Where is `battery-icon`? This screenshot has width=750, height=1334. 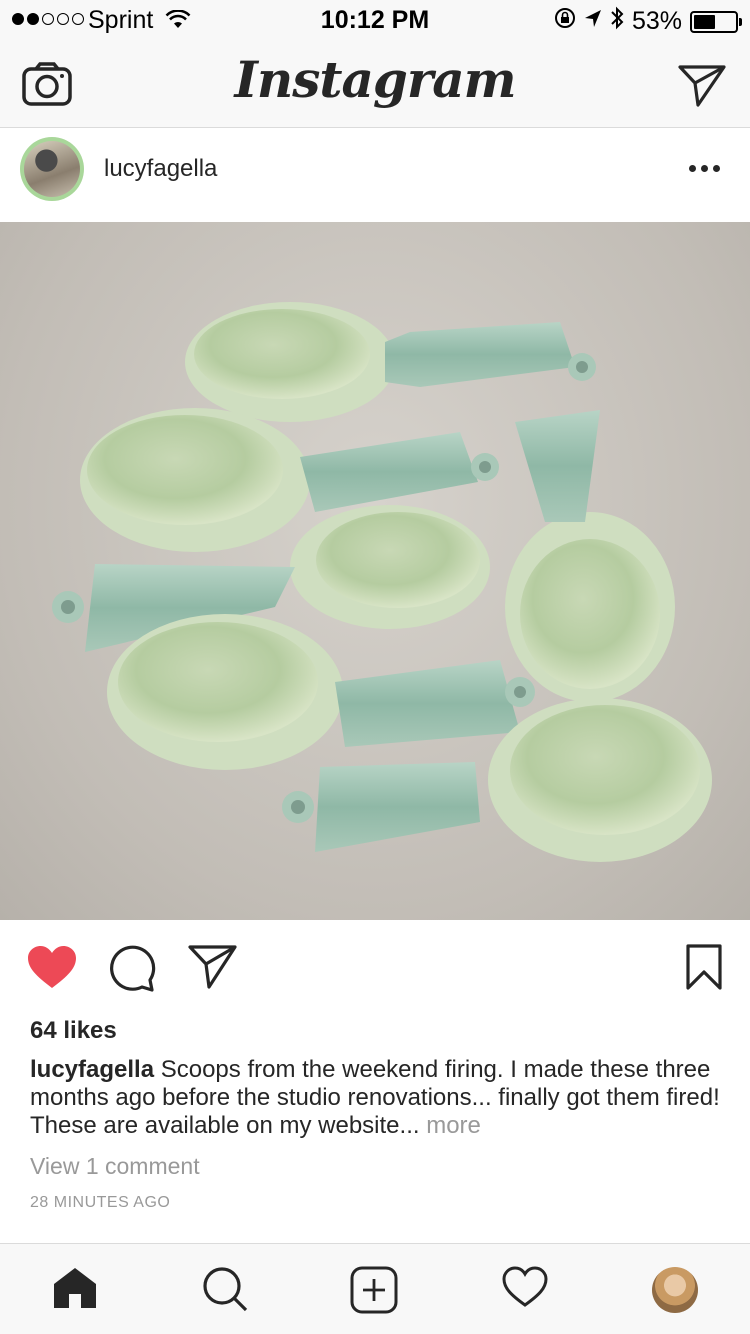 battery-icon is located at coordinates (716, 21).